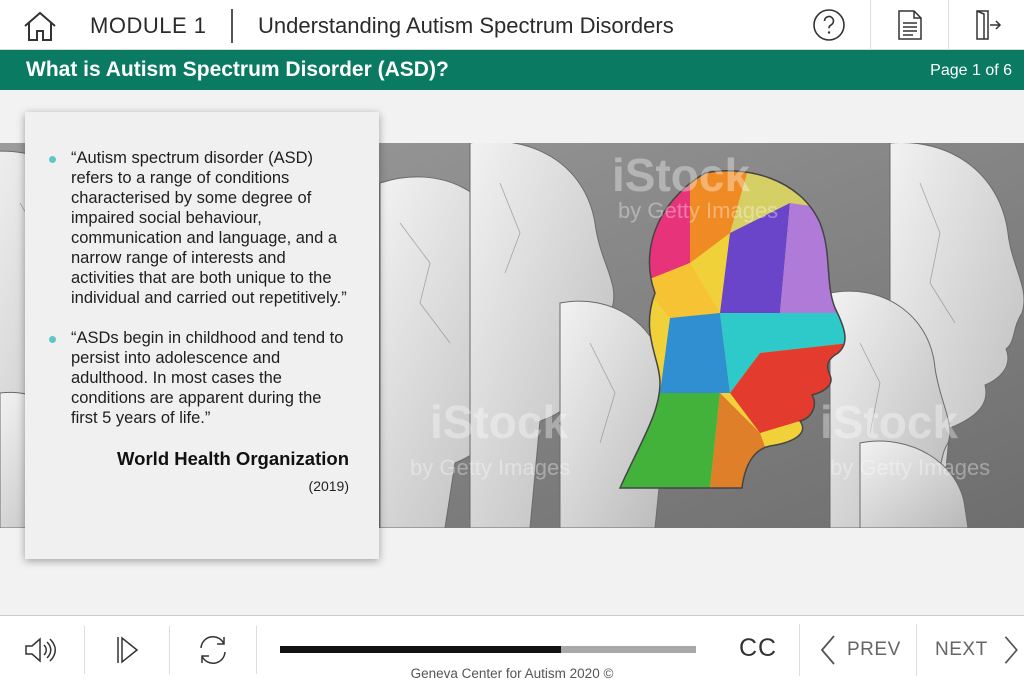  What do you see at coordinates (961, 649) in the screenshot?
I see `next-label: NEXT` at bounding box center [961, 649].